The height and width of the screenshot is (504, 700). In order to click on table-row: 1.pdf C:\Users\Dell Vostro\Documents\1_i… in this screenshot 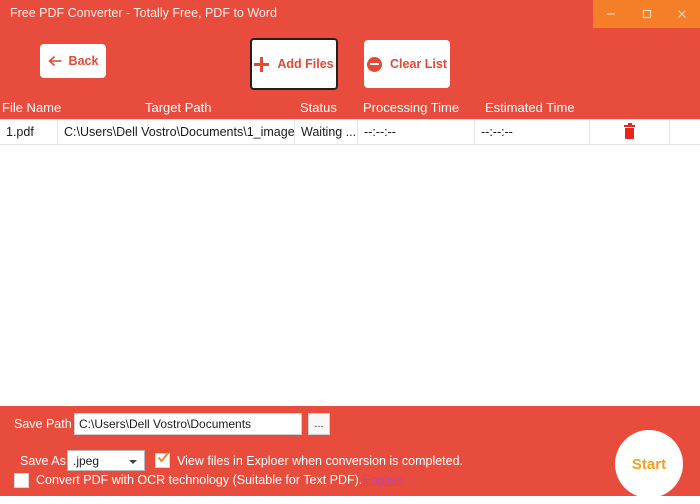, I will do `click(350, 132)`.